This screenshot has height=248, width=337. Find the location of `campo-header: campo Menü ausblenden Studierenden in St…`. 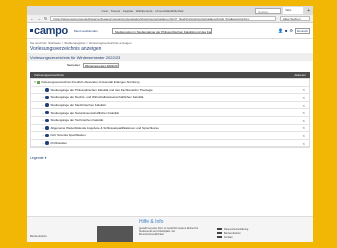

campo-header: campo Menü ausblenden Studierenden in St… is located at coordinates (170, 31).